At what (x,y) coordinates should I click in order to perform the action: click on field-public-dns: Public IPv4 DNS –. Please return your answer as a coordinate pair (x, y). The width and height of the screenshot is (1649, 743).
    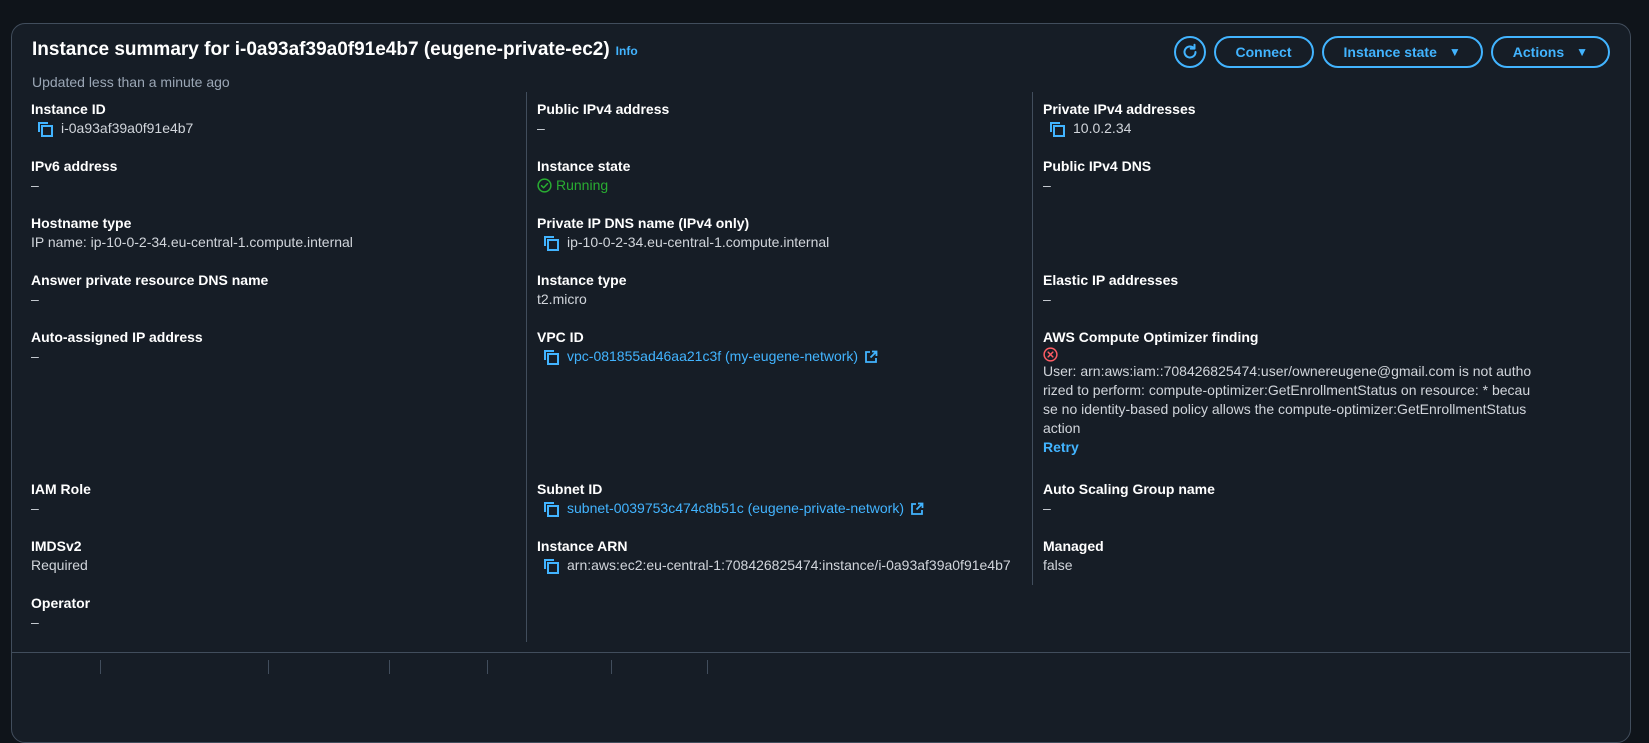
    Looking at the image, I should click on (1288, 176).